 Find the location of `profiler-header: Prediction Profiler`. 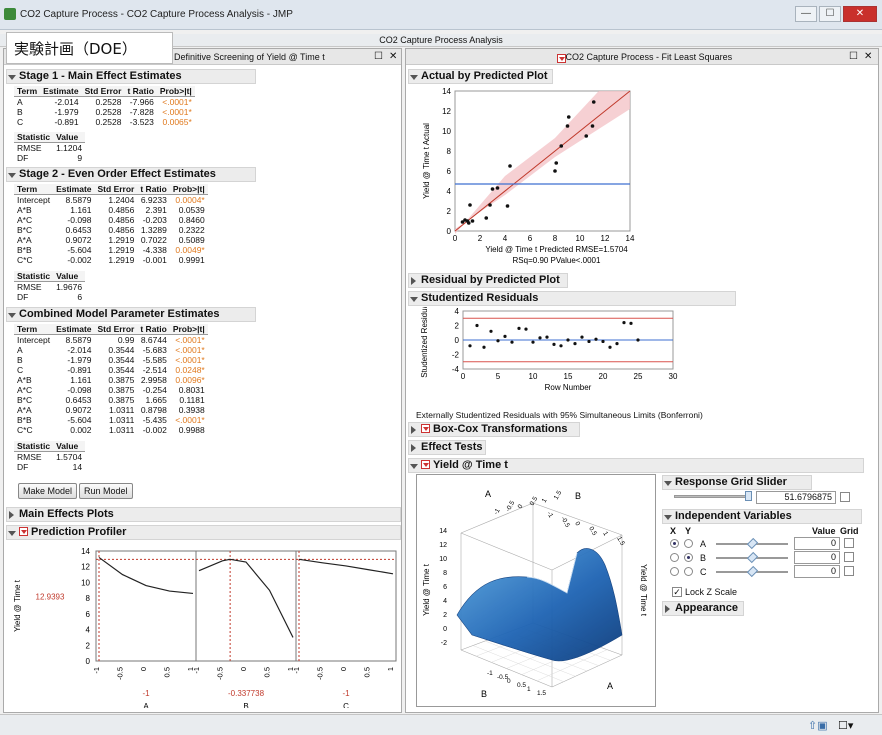

profiler-header: Prediction Profiler is located at coordinates (203, 532).